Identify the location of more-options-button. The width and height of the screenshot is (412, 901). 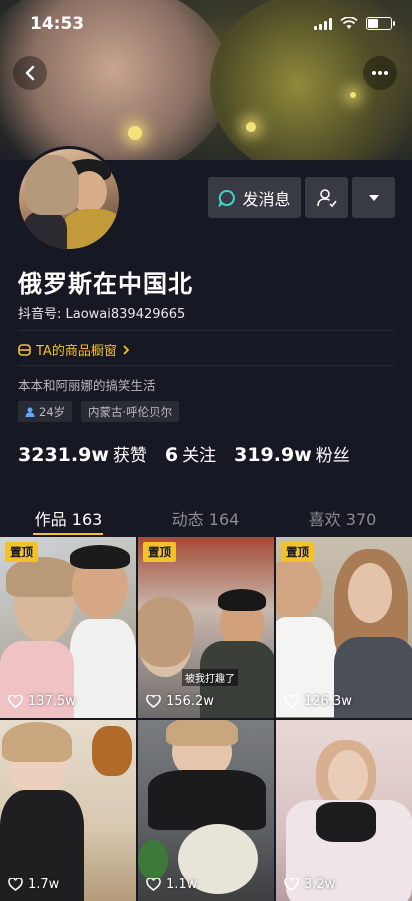
(380, 73).